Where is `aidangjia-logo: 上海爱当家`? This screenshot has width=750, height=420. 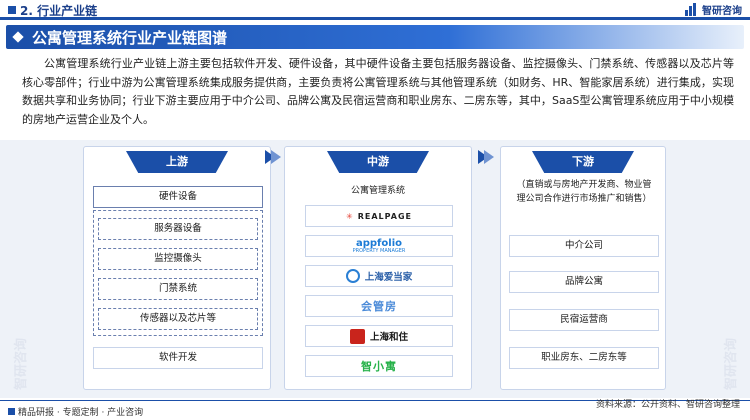 aidangjia-logo: 上海爱当家 is located at coordinates (379, 276).